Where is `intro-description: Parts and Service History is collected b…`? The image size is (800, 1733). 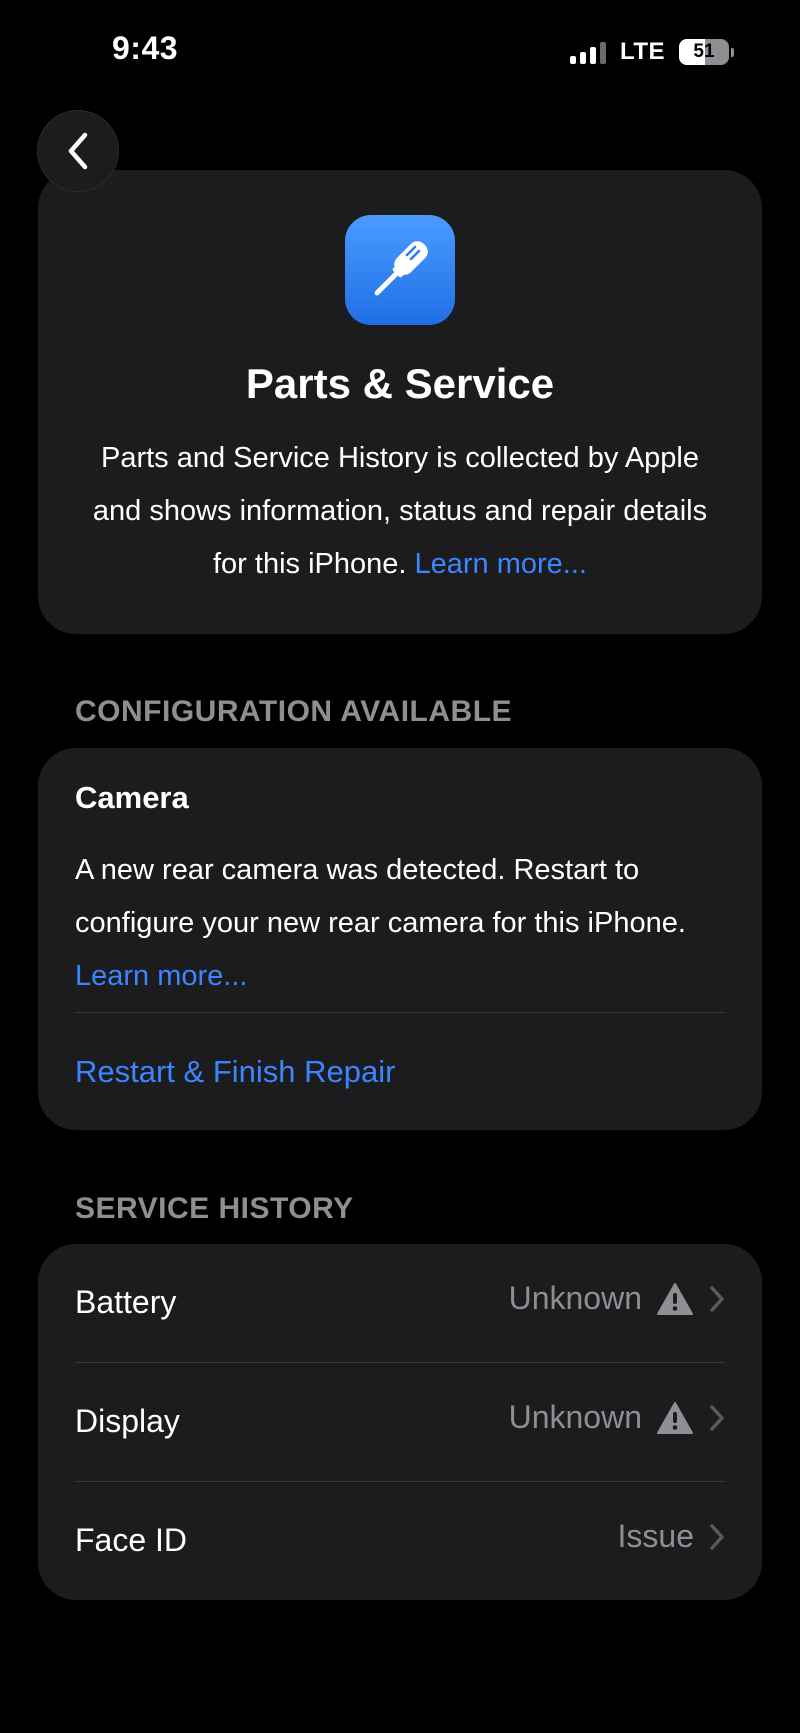 intro-description: Parts and Service History is collected b… is located at coordinates (400, 511).